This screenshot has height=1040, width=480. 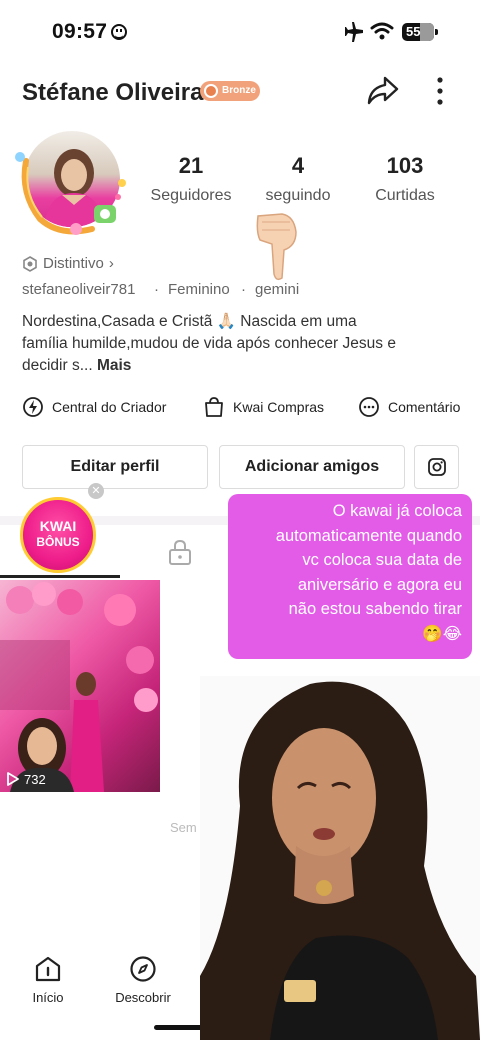 What do you see at coordinates (180, 552) in the screenshot?
I see `lock-icon` at bounding box center [180, 552].